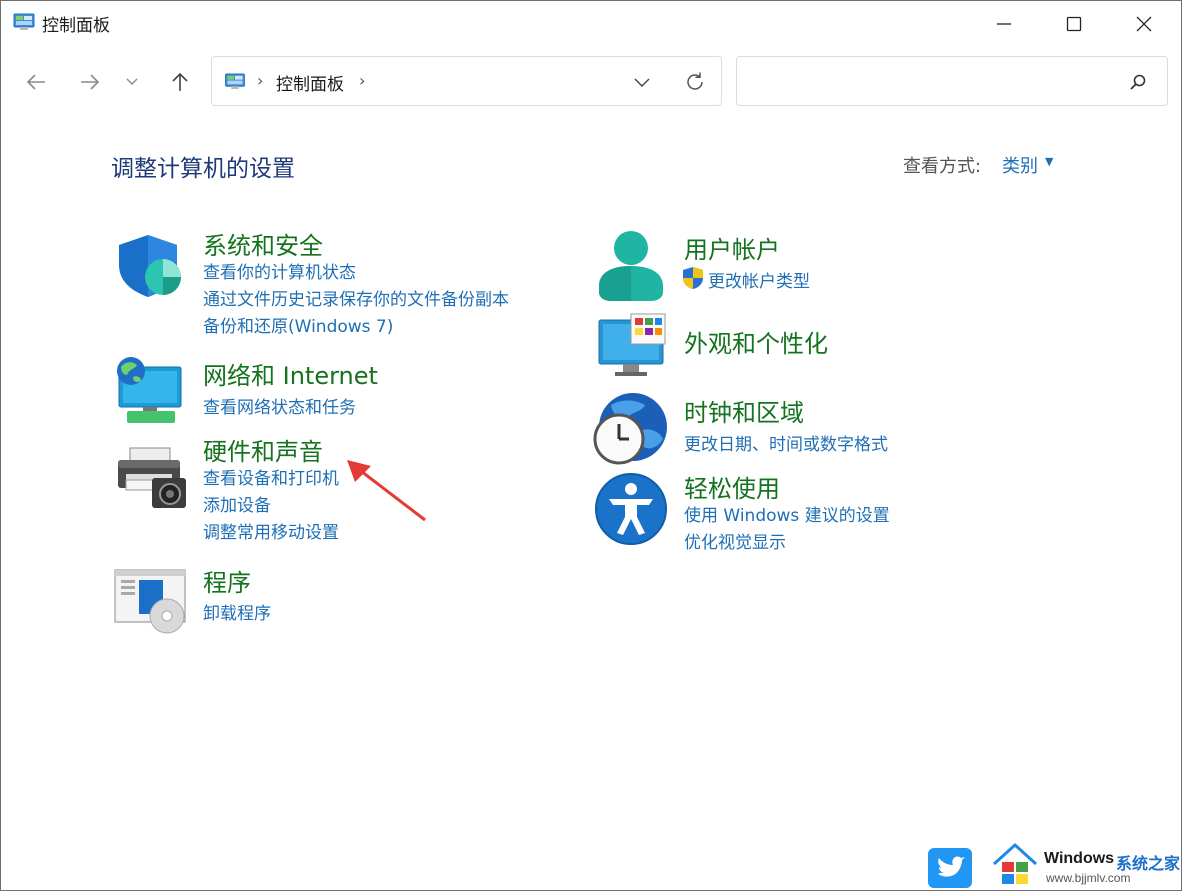 This screenshot has width=1182, height=891. Describe the element at coordinates (950, 868) in the screenshot. I see `twitter-bird-icon` at that location.